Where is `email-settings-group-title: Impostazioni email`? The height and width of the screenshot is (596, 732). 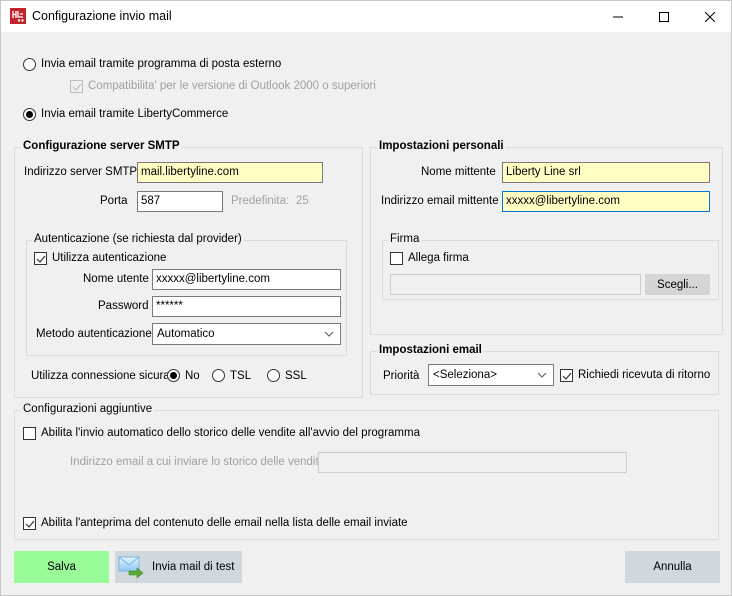 email-settings-group-title: Impostazioni email is located at coordinates (430, 350).